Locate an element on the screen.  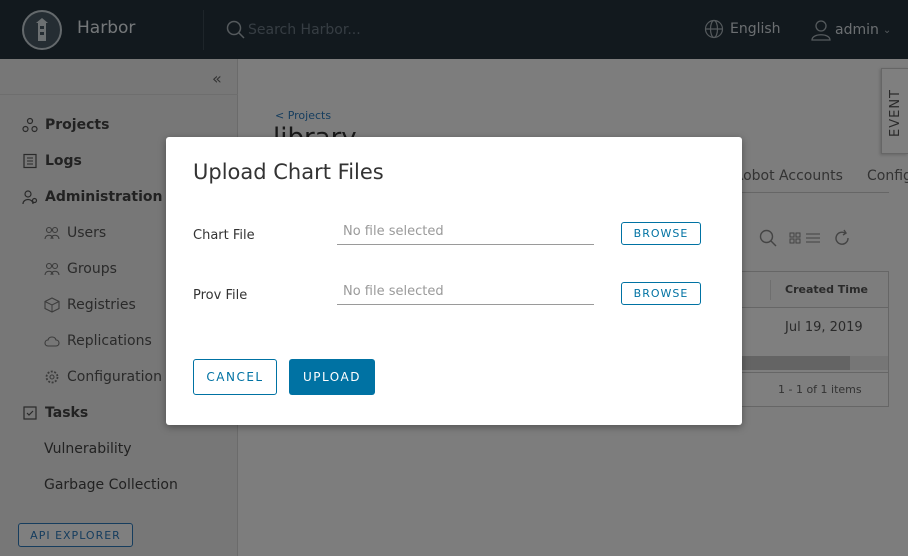
prov-file-input: No file selected is located at coordinates (465, 293).